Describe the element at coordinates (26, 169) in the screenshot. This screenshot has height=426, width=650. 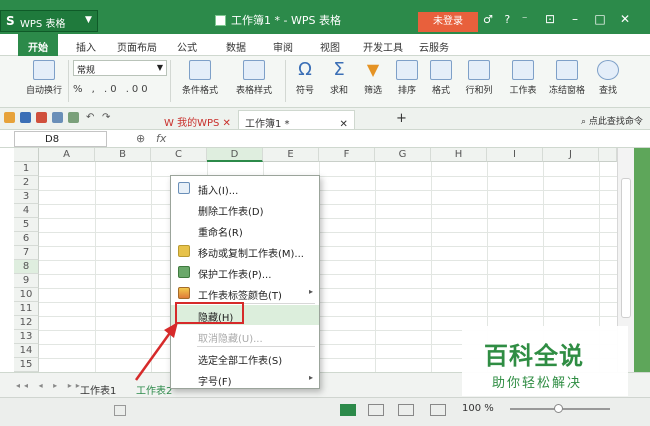
I see `row-header: 1` at that location.